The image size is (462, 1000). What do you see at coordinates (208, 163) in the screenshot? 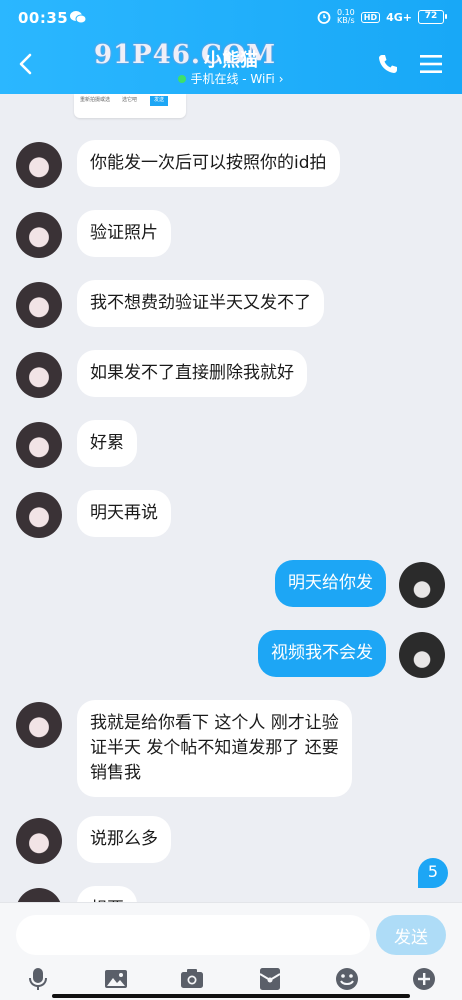
I see `message-bubble: 你能发一次后可以按照你的id拍` at bounding box center [208, 163].